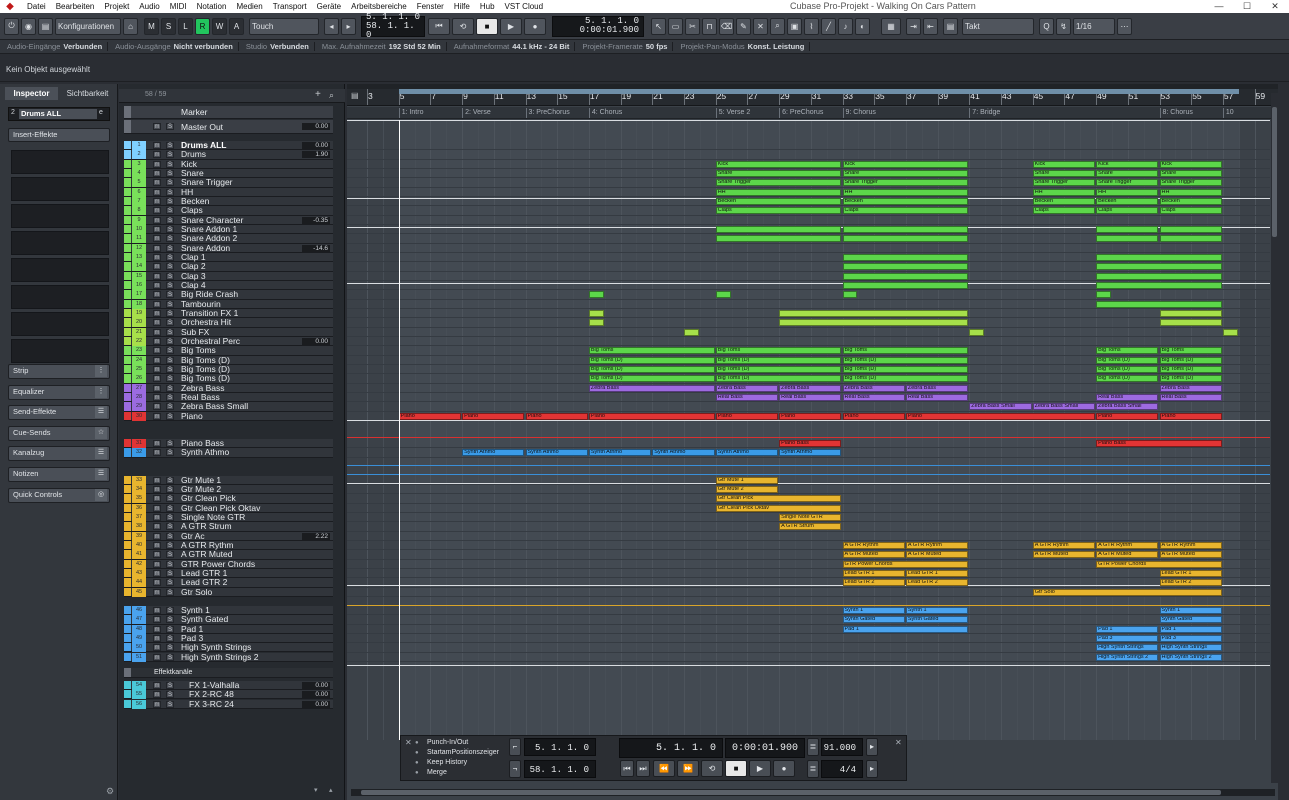  What do you see at coordinates (760, 768) in the screenshot?
I see `transport-play-icon: ▶` at bounding box center [760, 768].